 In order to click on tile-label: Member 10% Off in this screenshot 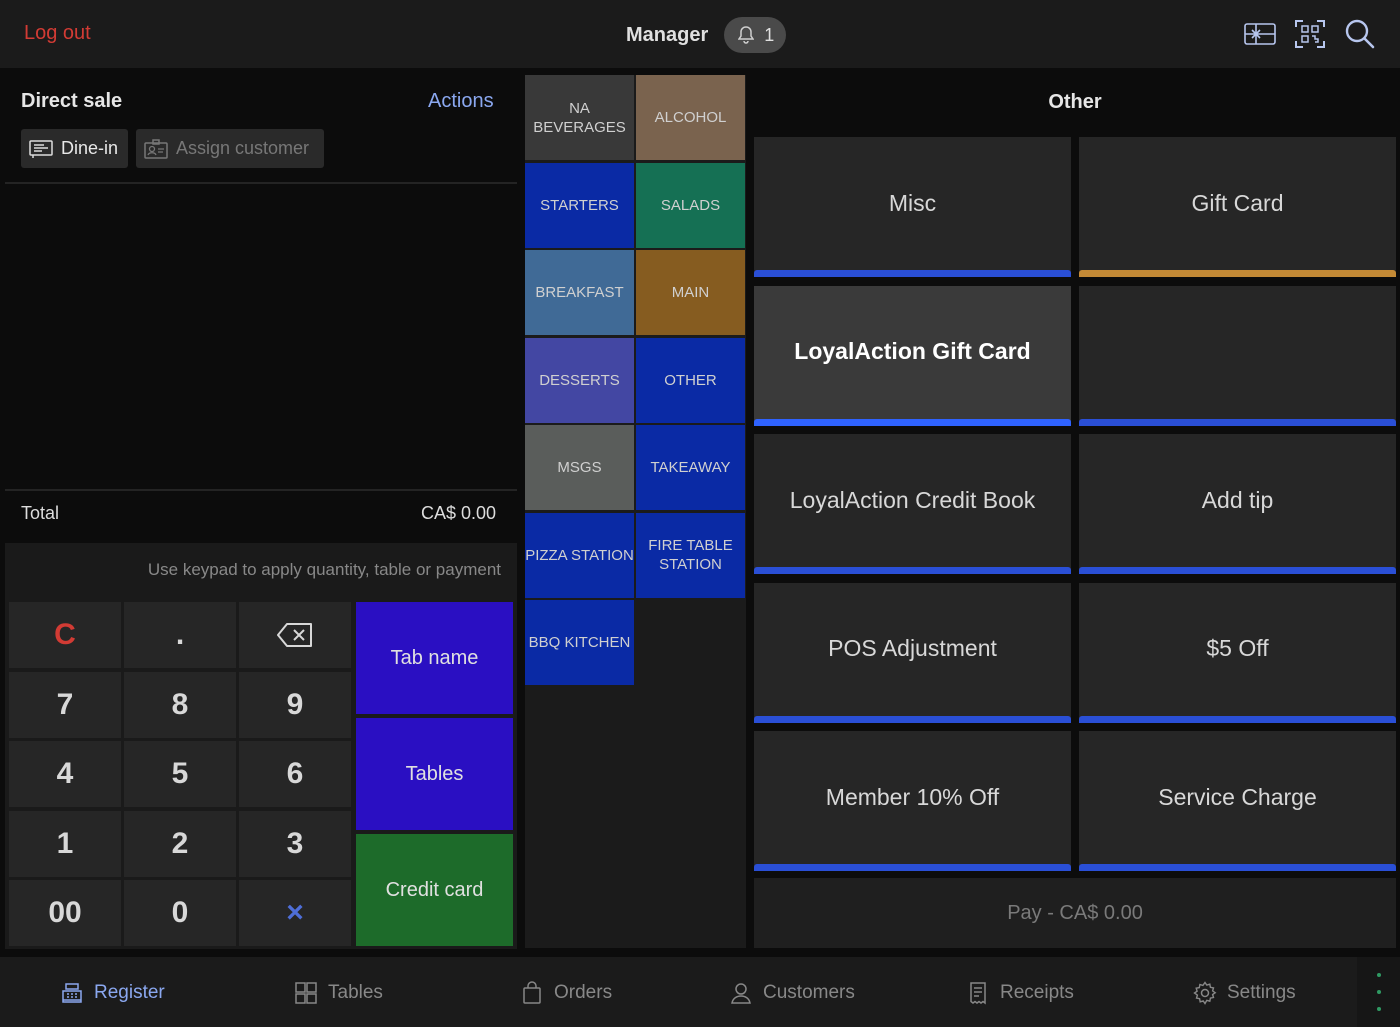, I will do `click(912, 796)`.